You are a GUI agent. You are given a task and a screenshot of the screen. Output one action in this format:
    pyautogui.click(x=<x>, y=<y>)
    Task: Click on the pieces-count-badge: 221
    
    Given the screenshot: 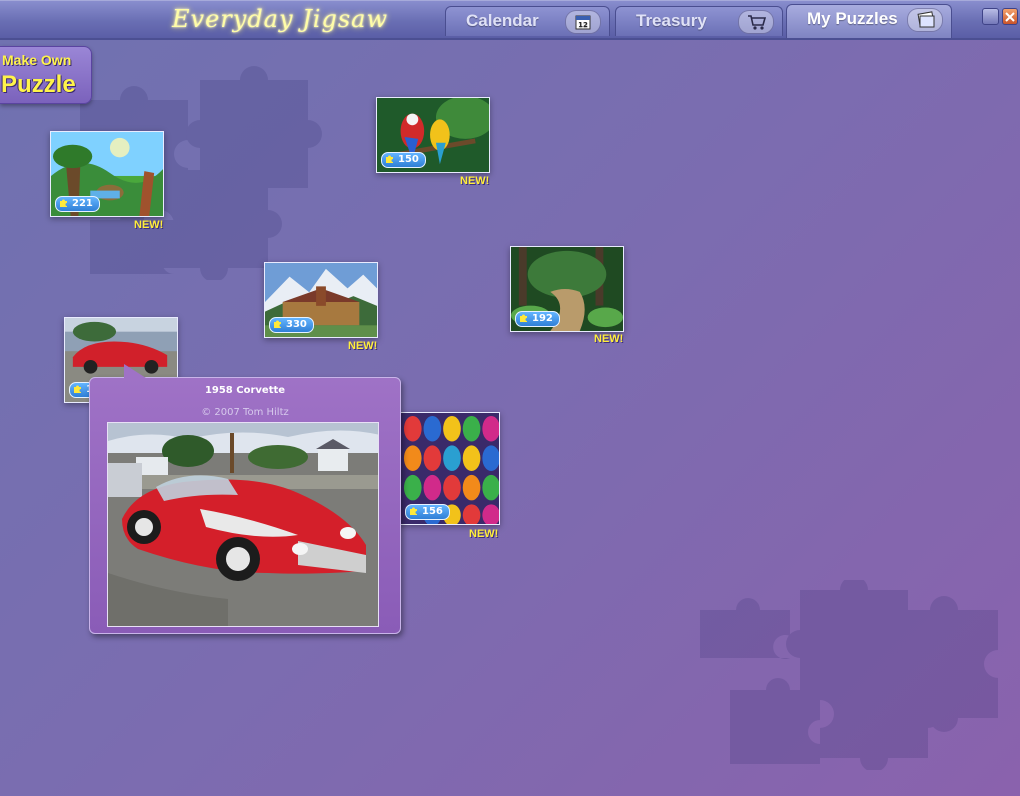 What is the action you would take?
    pyautogui.click(x=77, y=204)
    